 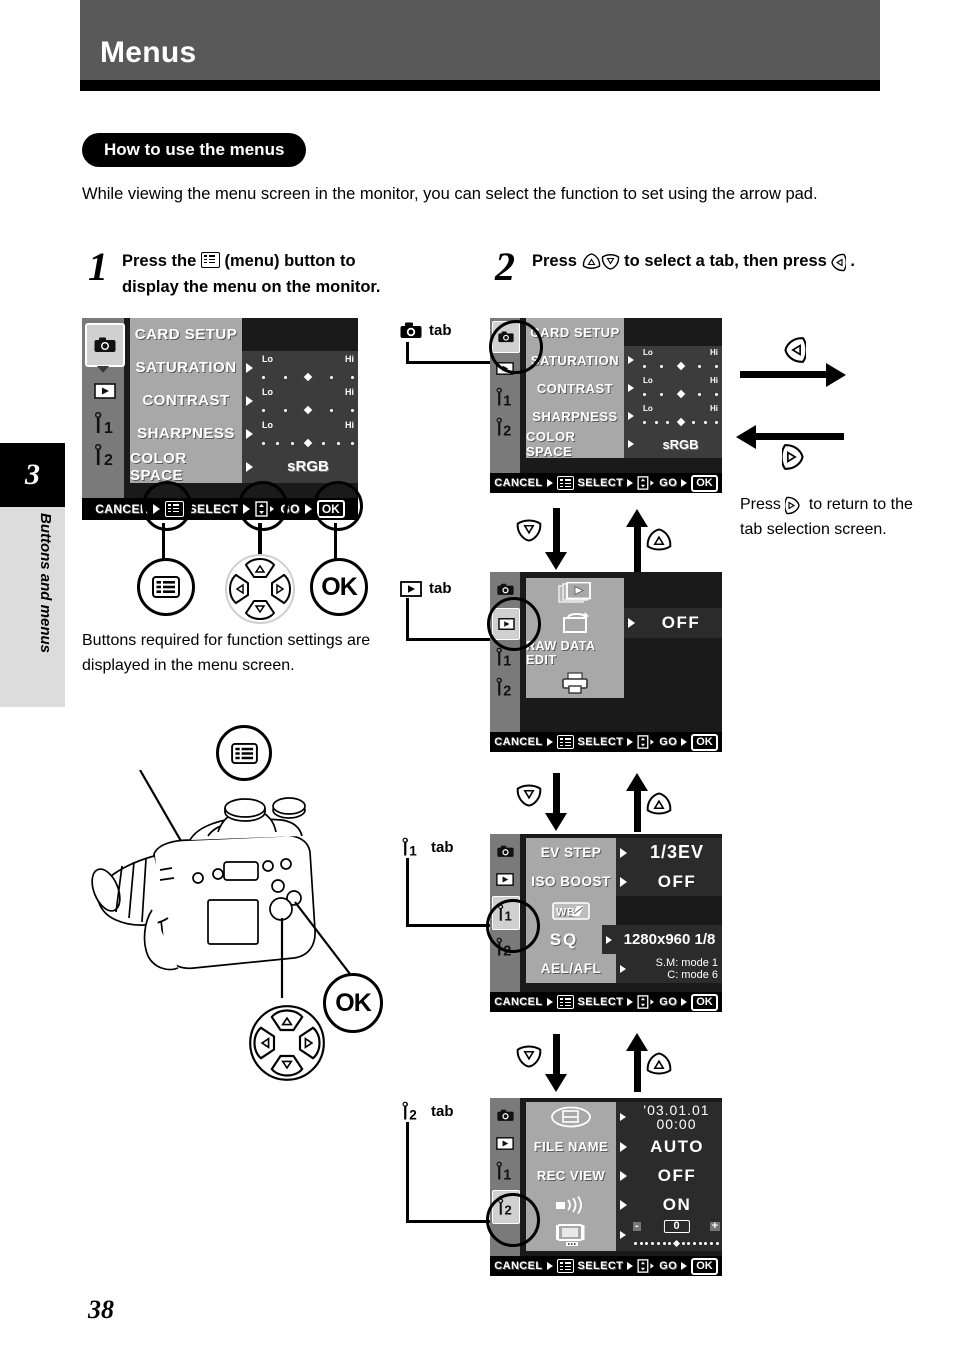 I want to click on menu-row: REC VIEW OFF, so click(x=624, y=1175).